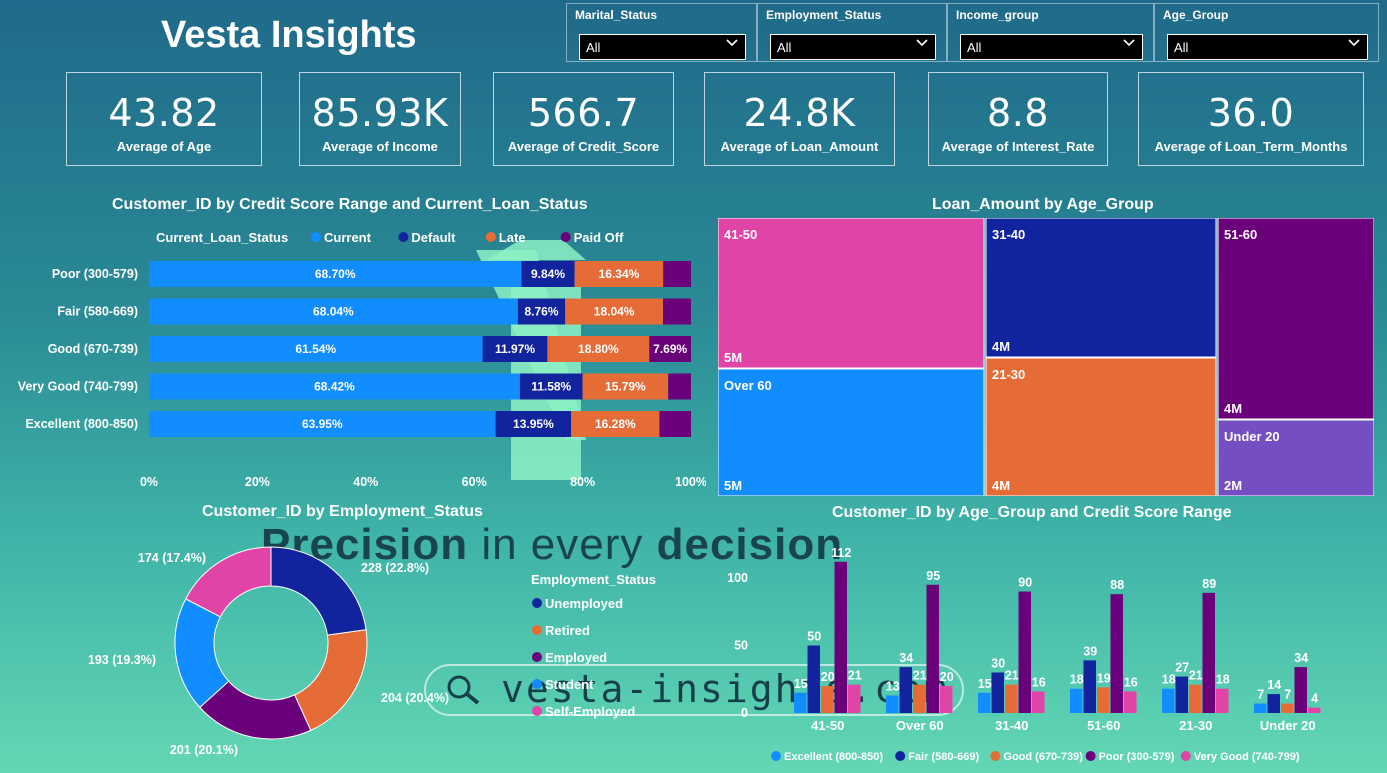 Image resolution: width=1387 pixels, height=773 pixels. What do you see at coordinates (583, 146) in the screenshot?
I see `kpi-label: Average of Credit_Score` at bounding box center [583, 146].